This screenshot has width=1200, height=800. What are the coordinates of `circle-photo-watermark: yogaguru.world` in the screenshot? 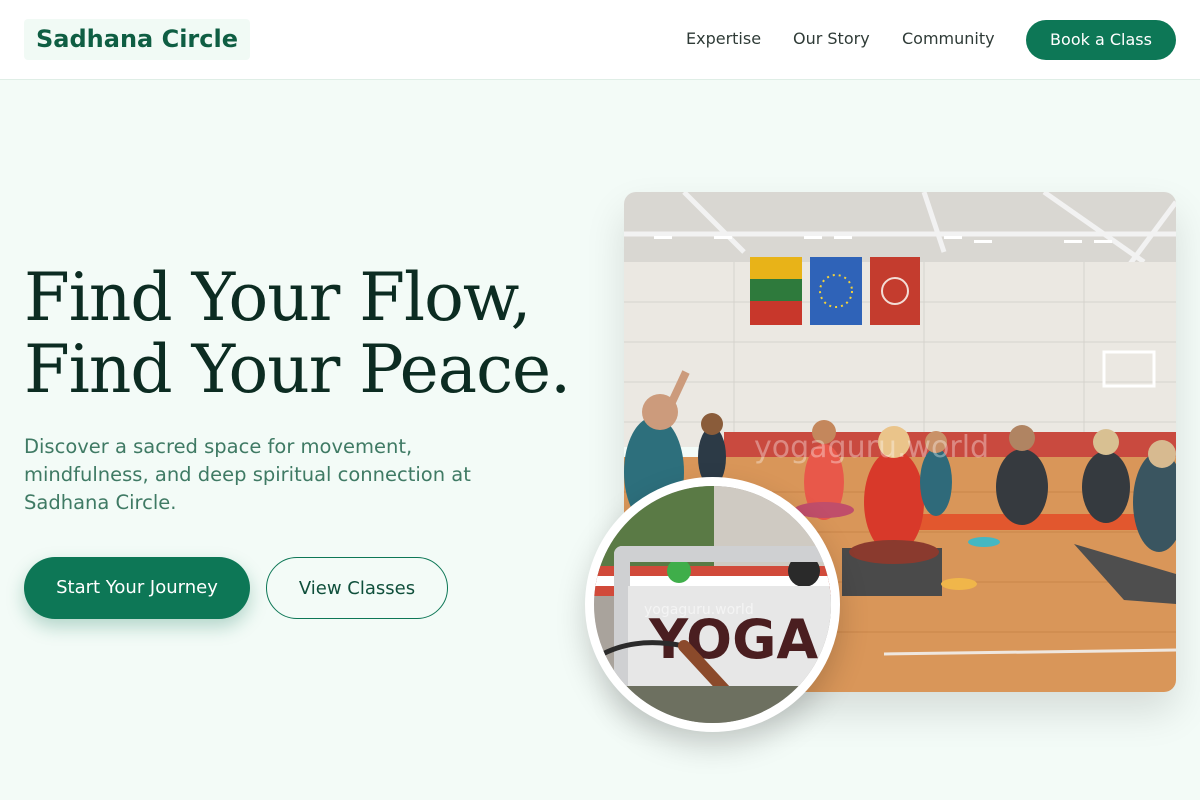 It's located at (699, 610).